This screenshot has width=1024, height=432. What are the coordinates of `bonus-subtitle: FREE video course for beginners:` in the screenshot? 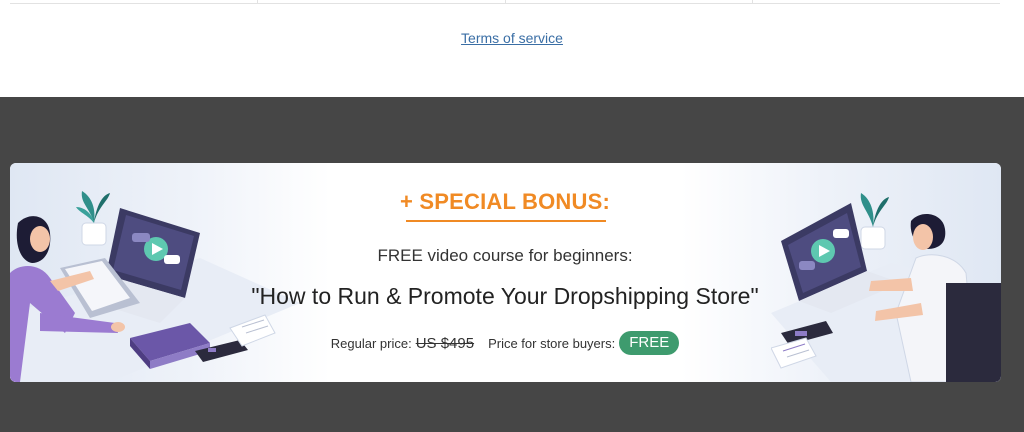 It's located at (505, 255).